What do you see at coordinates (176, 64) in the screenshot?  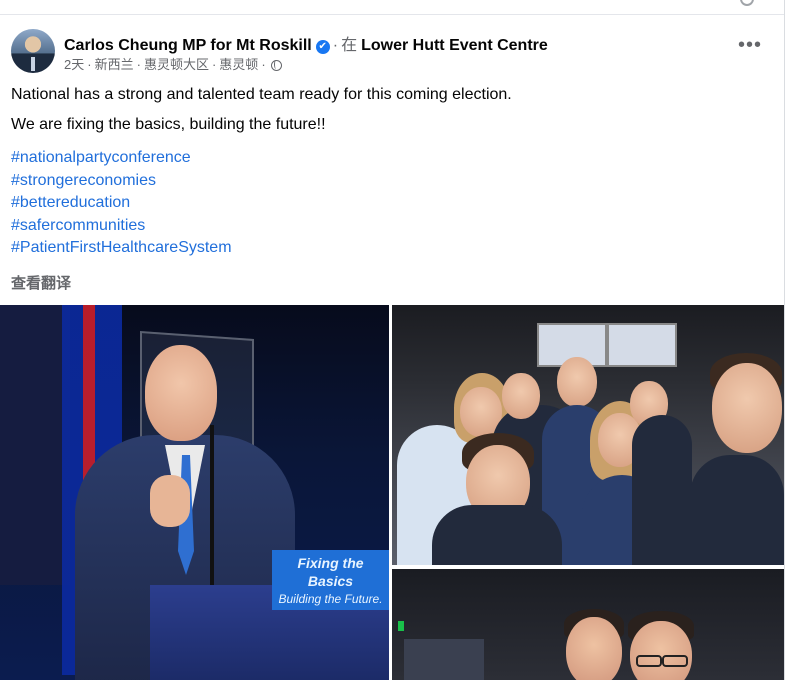 I see `meta-place-region: 惠灵顿大区` at bounding box center [176, 64].